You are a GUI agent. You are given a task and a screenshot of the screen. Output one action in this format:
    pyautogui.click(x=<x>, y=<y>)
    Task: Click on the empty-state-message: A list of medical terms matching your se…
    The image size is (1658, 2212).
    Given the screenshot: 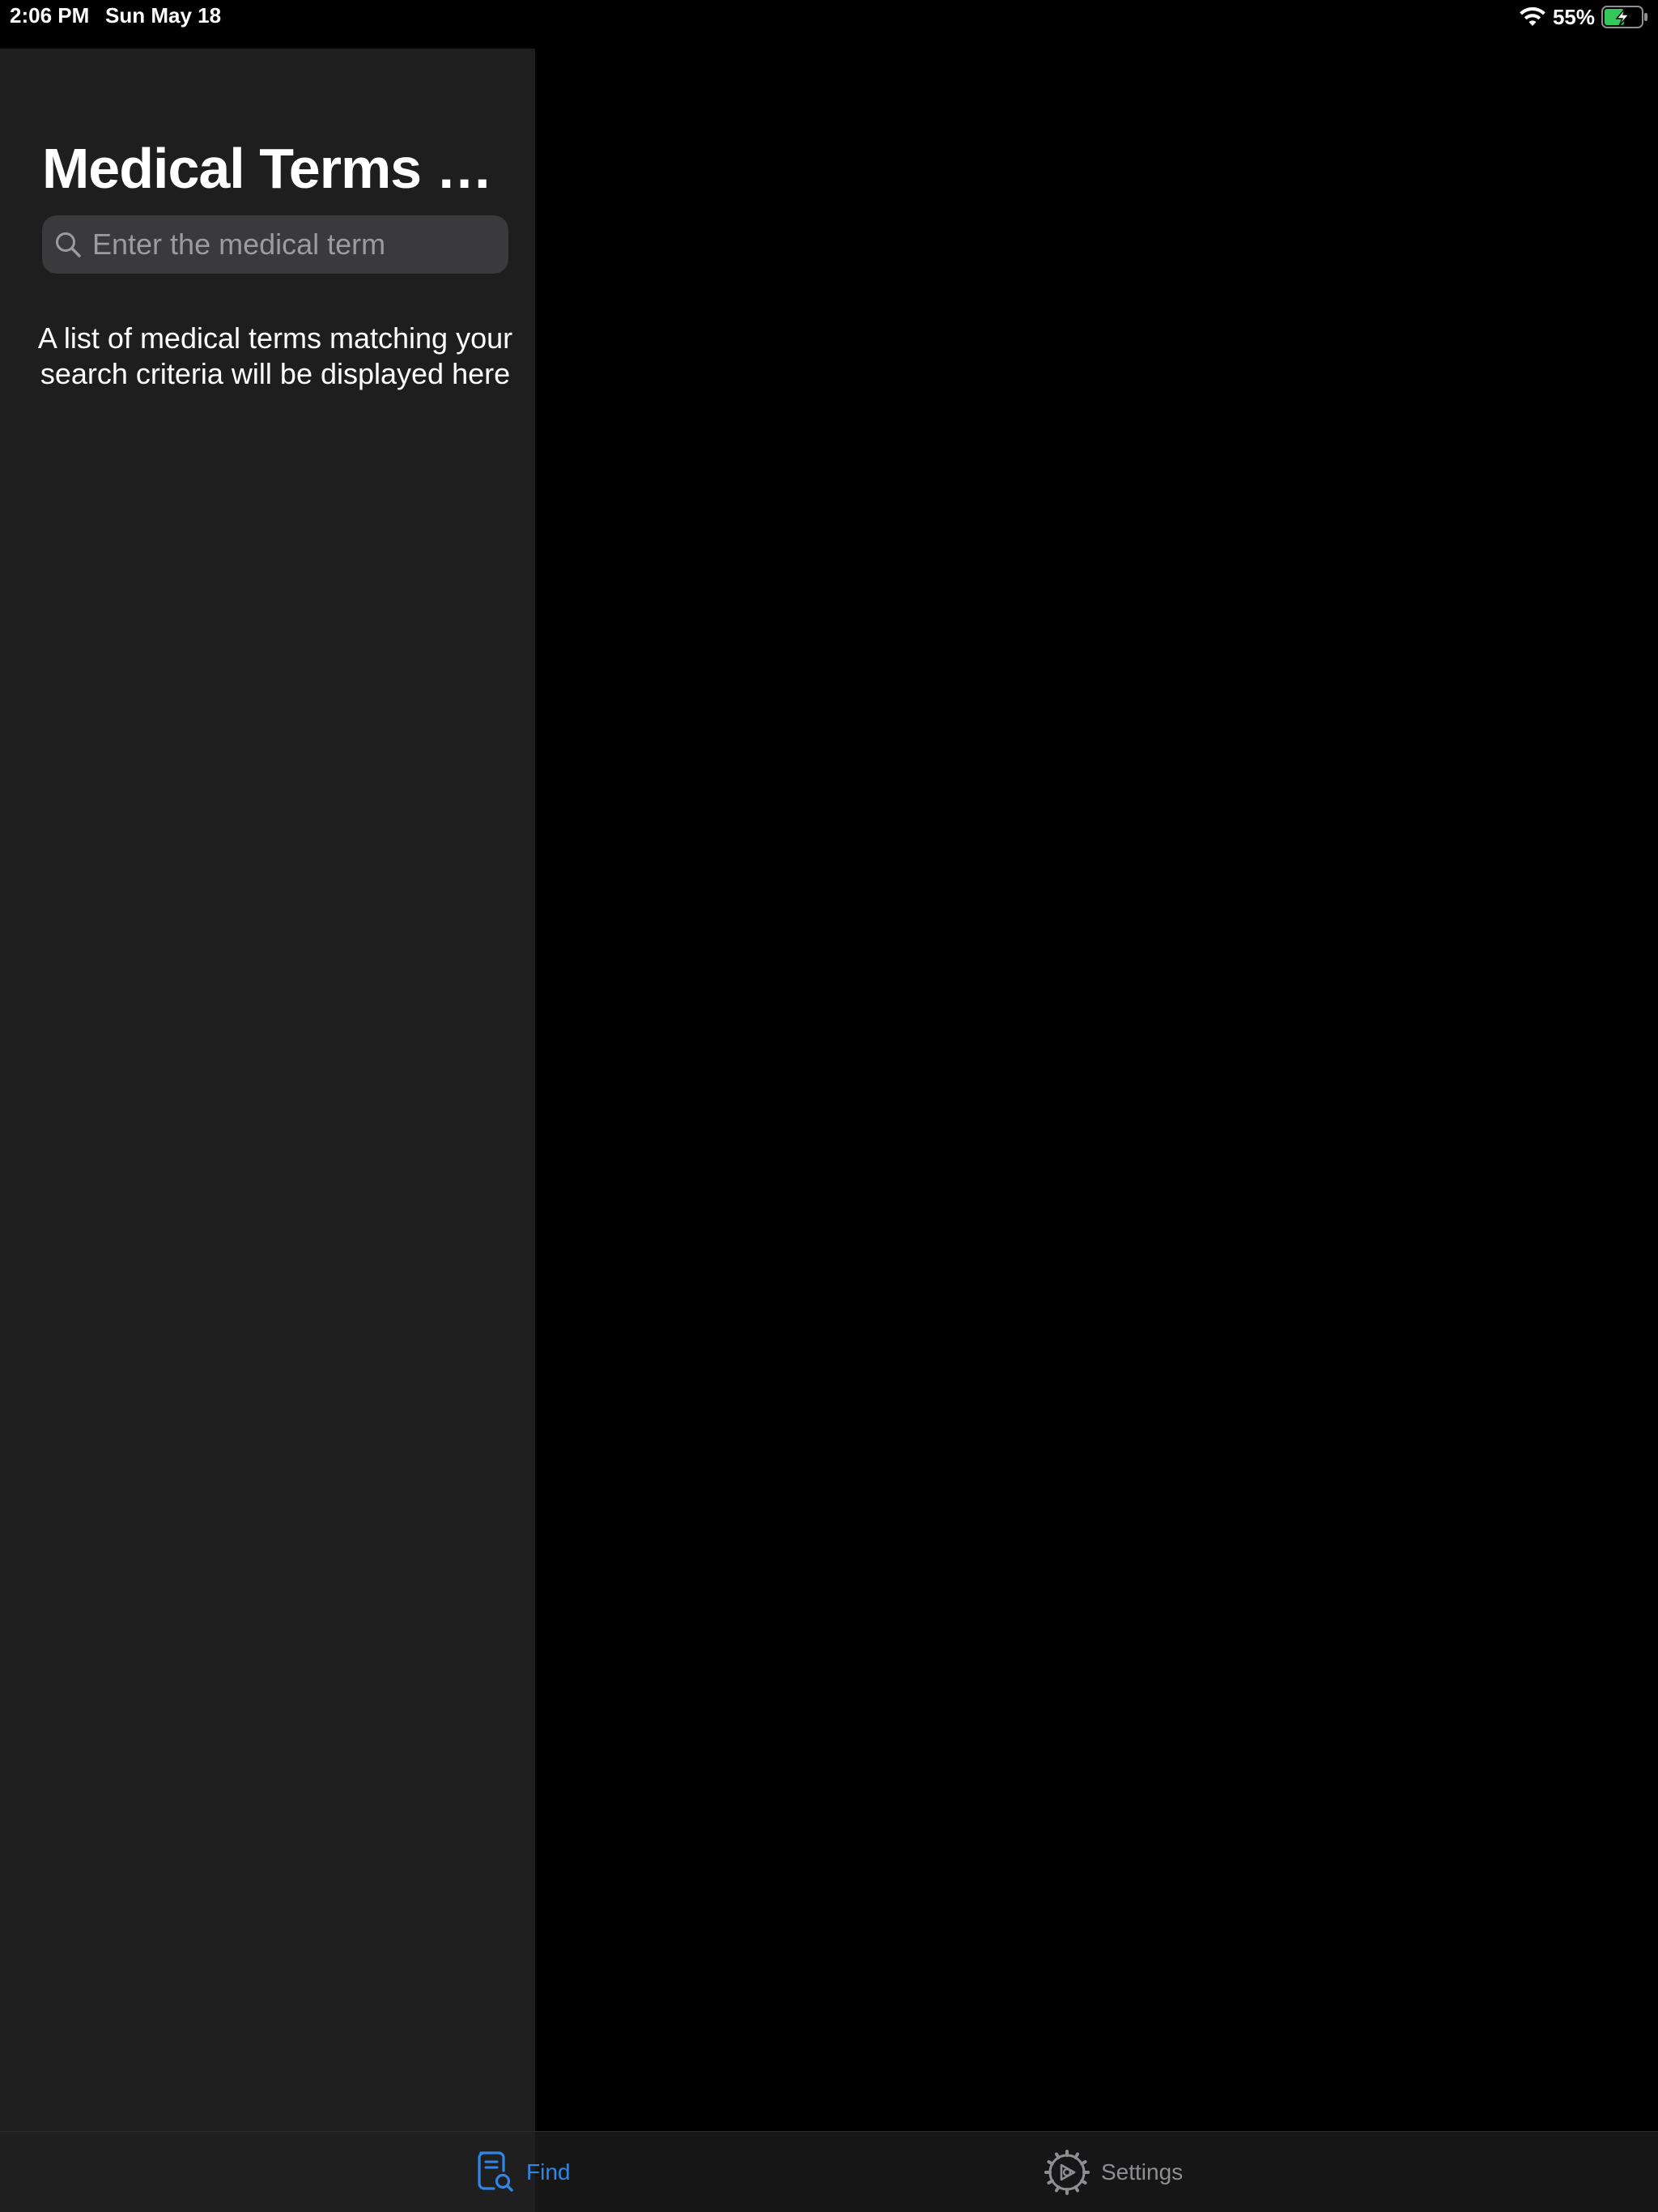 What is the action you would take?
    pyautogui.click(x=275, y=356)
    